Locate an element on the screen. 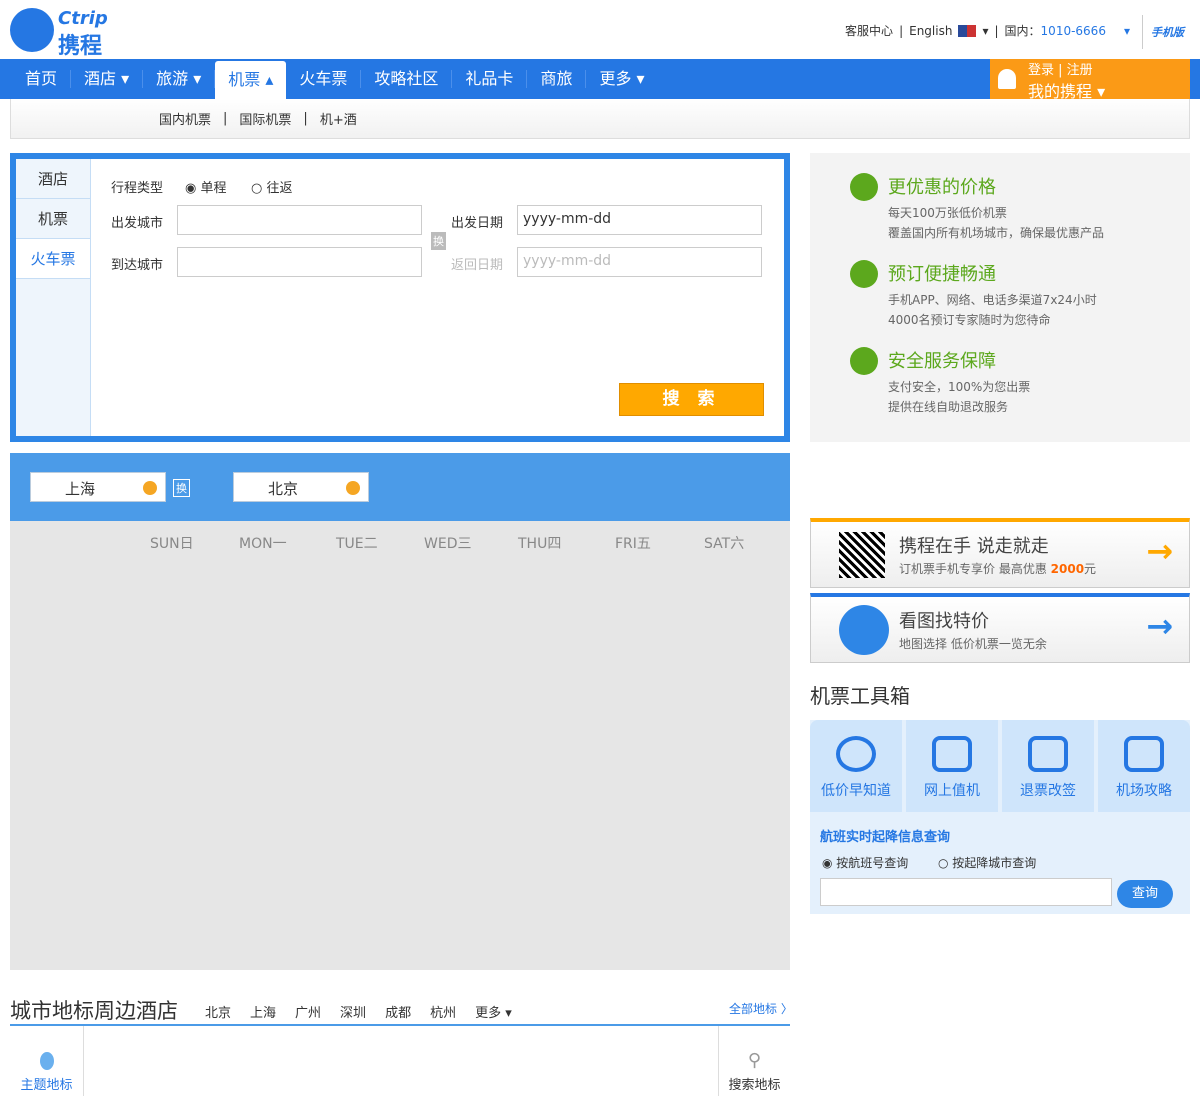 The width and height of the screenshot is (1200, 1096). city-tab: 广州 is located at coordinates (308, 1011).